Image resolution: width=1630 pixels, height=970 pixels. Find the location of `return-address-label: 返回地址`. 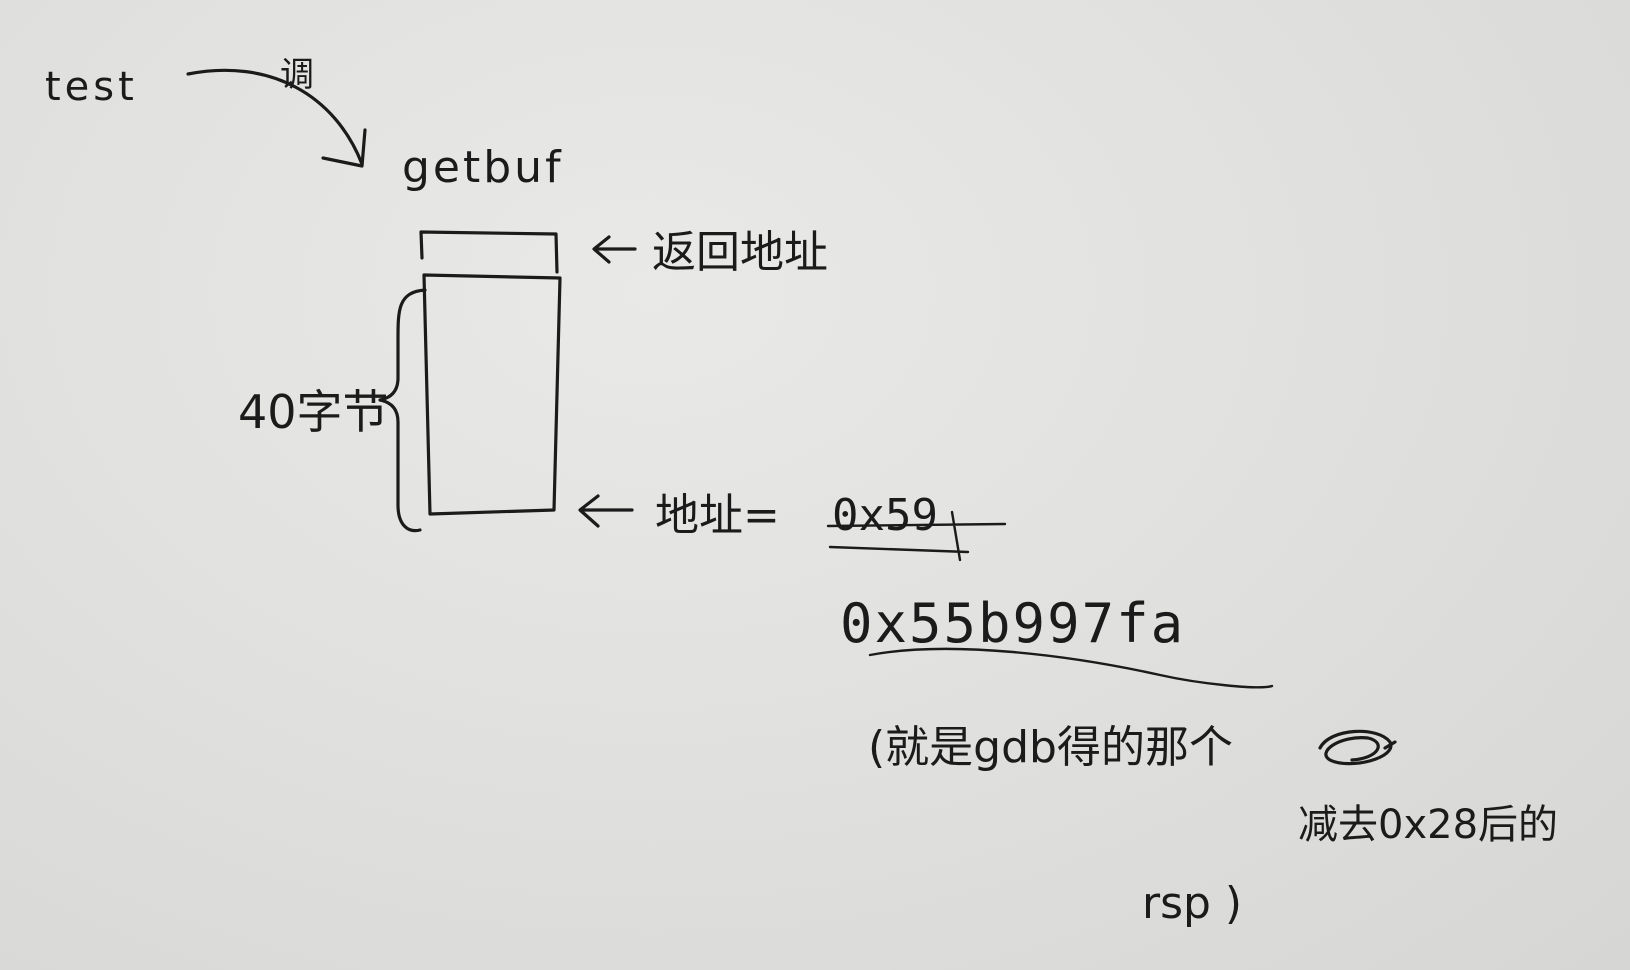

return-address-label: 返回地址 is located at coordinates (740, 252).